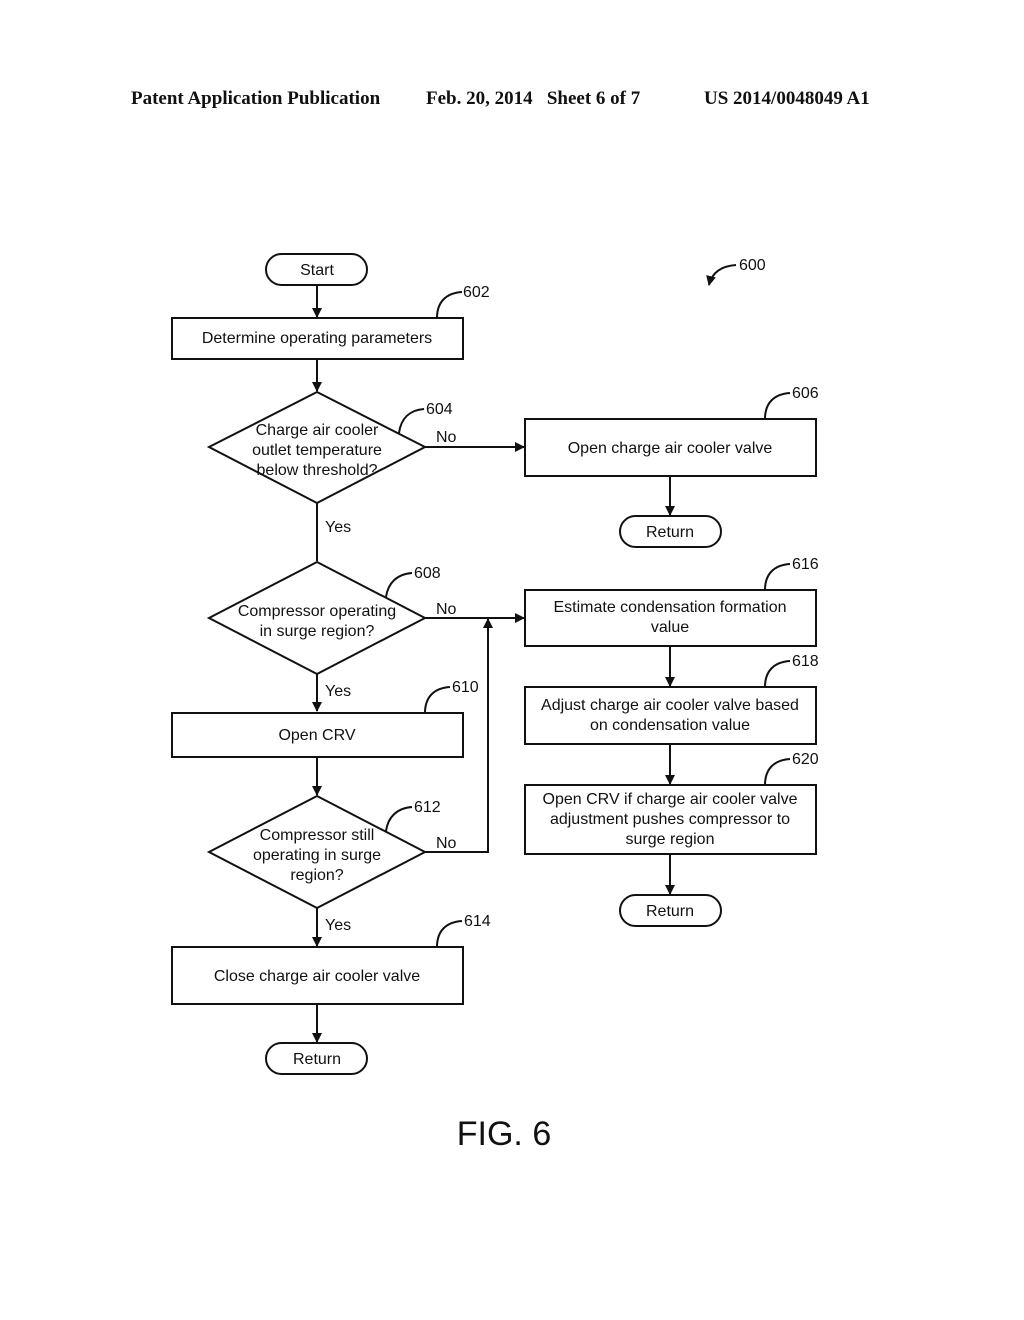 The width and height of the screenshot is (1024, 1320). What do you see at coordinates (670, 839) in the screenshot?
I see `step-620-line-3: surge region` at bounding box center [670, 839].